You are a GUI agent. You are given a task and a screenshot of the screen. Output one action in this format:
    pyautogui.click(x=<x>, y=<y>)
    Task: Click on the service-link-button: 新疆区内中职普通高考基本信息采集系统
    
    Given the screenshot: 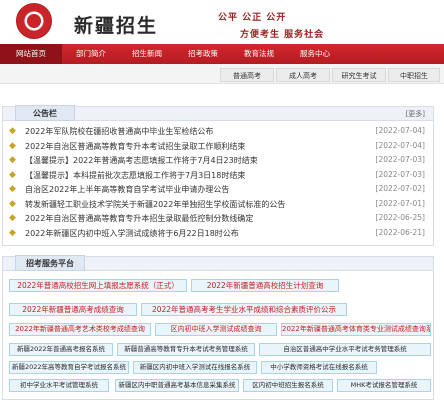 What is the action you would take?
    pyautogui.click(x=177, y=385)
    